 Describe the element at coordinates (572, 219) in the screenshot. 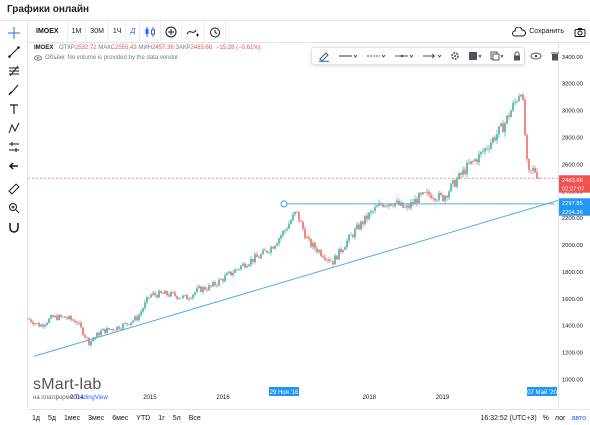

I see `price-tick-label: 2200.00` at that location.